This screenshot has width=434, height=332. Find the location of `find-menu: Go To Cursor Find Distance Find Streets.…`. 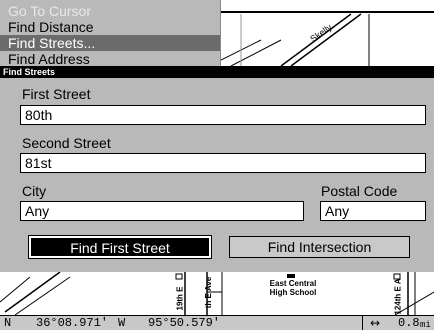

find-menu: Go To Cursor Find Distance Find Streets.… is located at coordinates (110, 33).